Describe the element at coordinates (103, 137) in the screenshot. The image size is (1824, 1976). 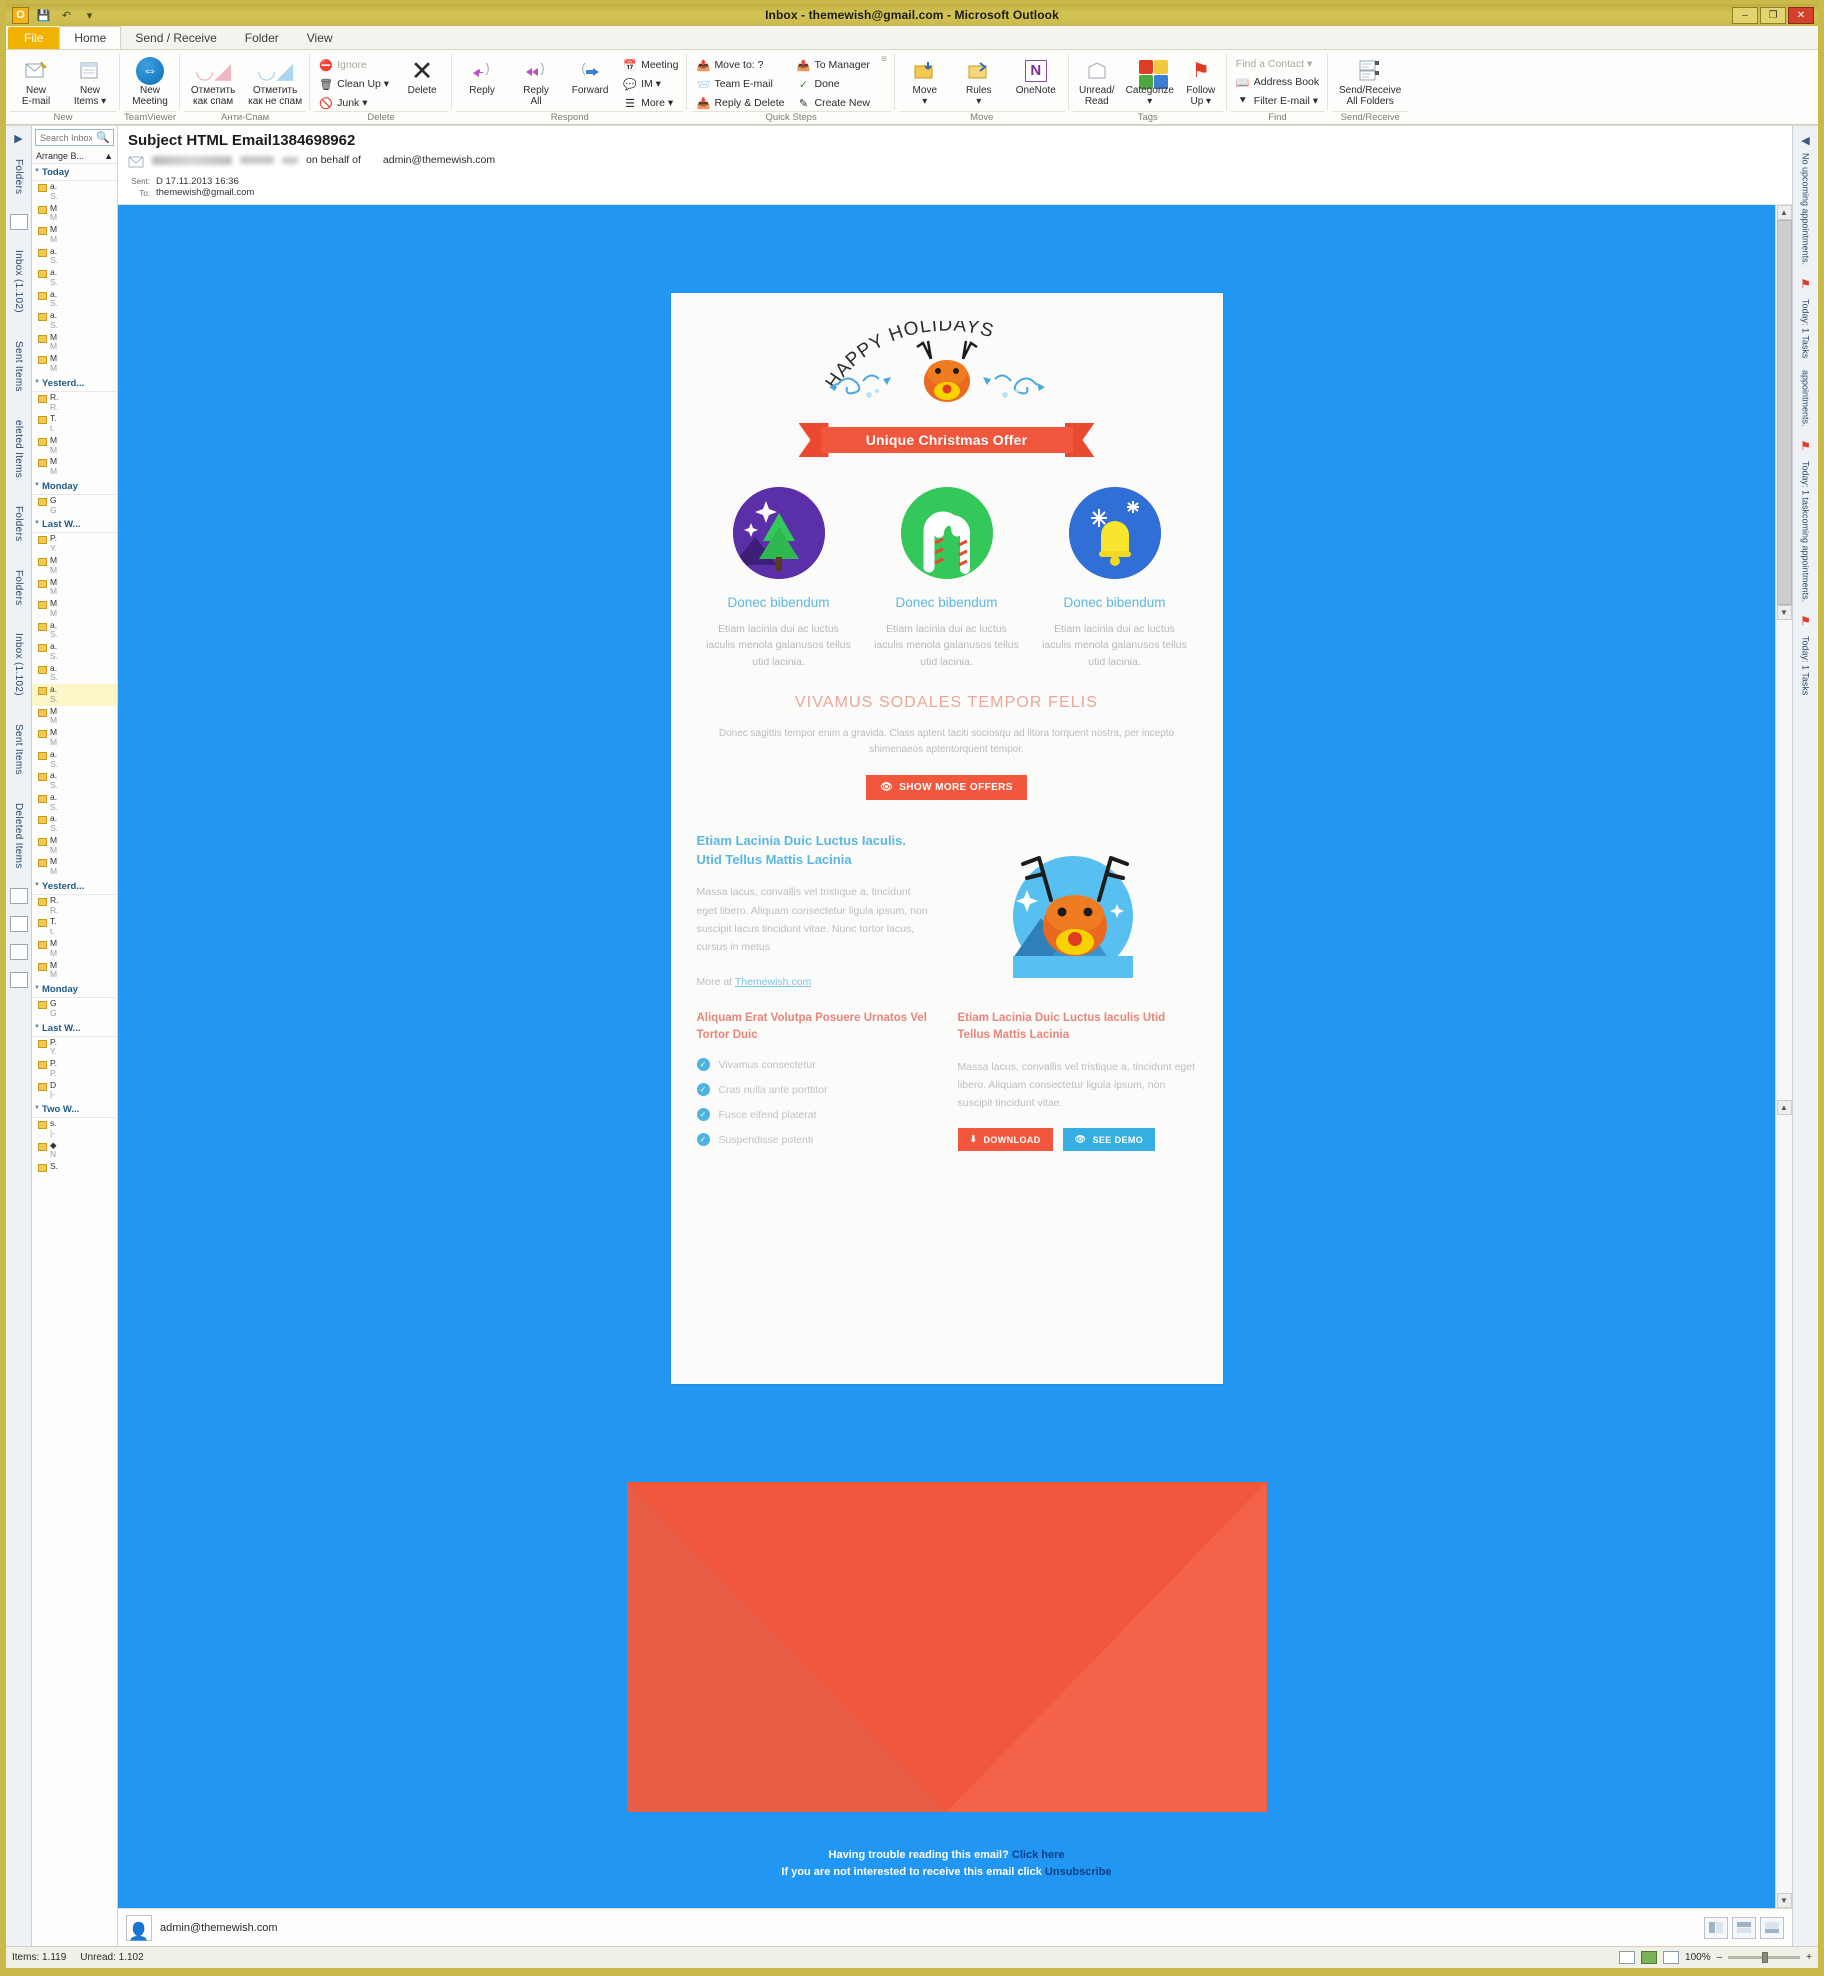
I see `search-icon: 🔍` at that location.